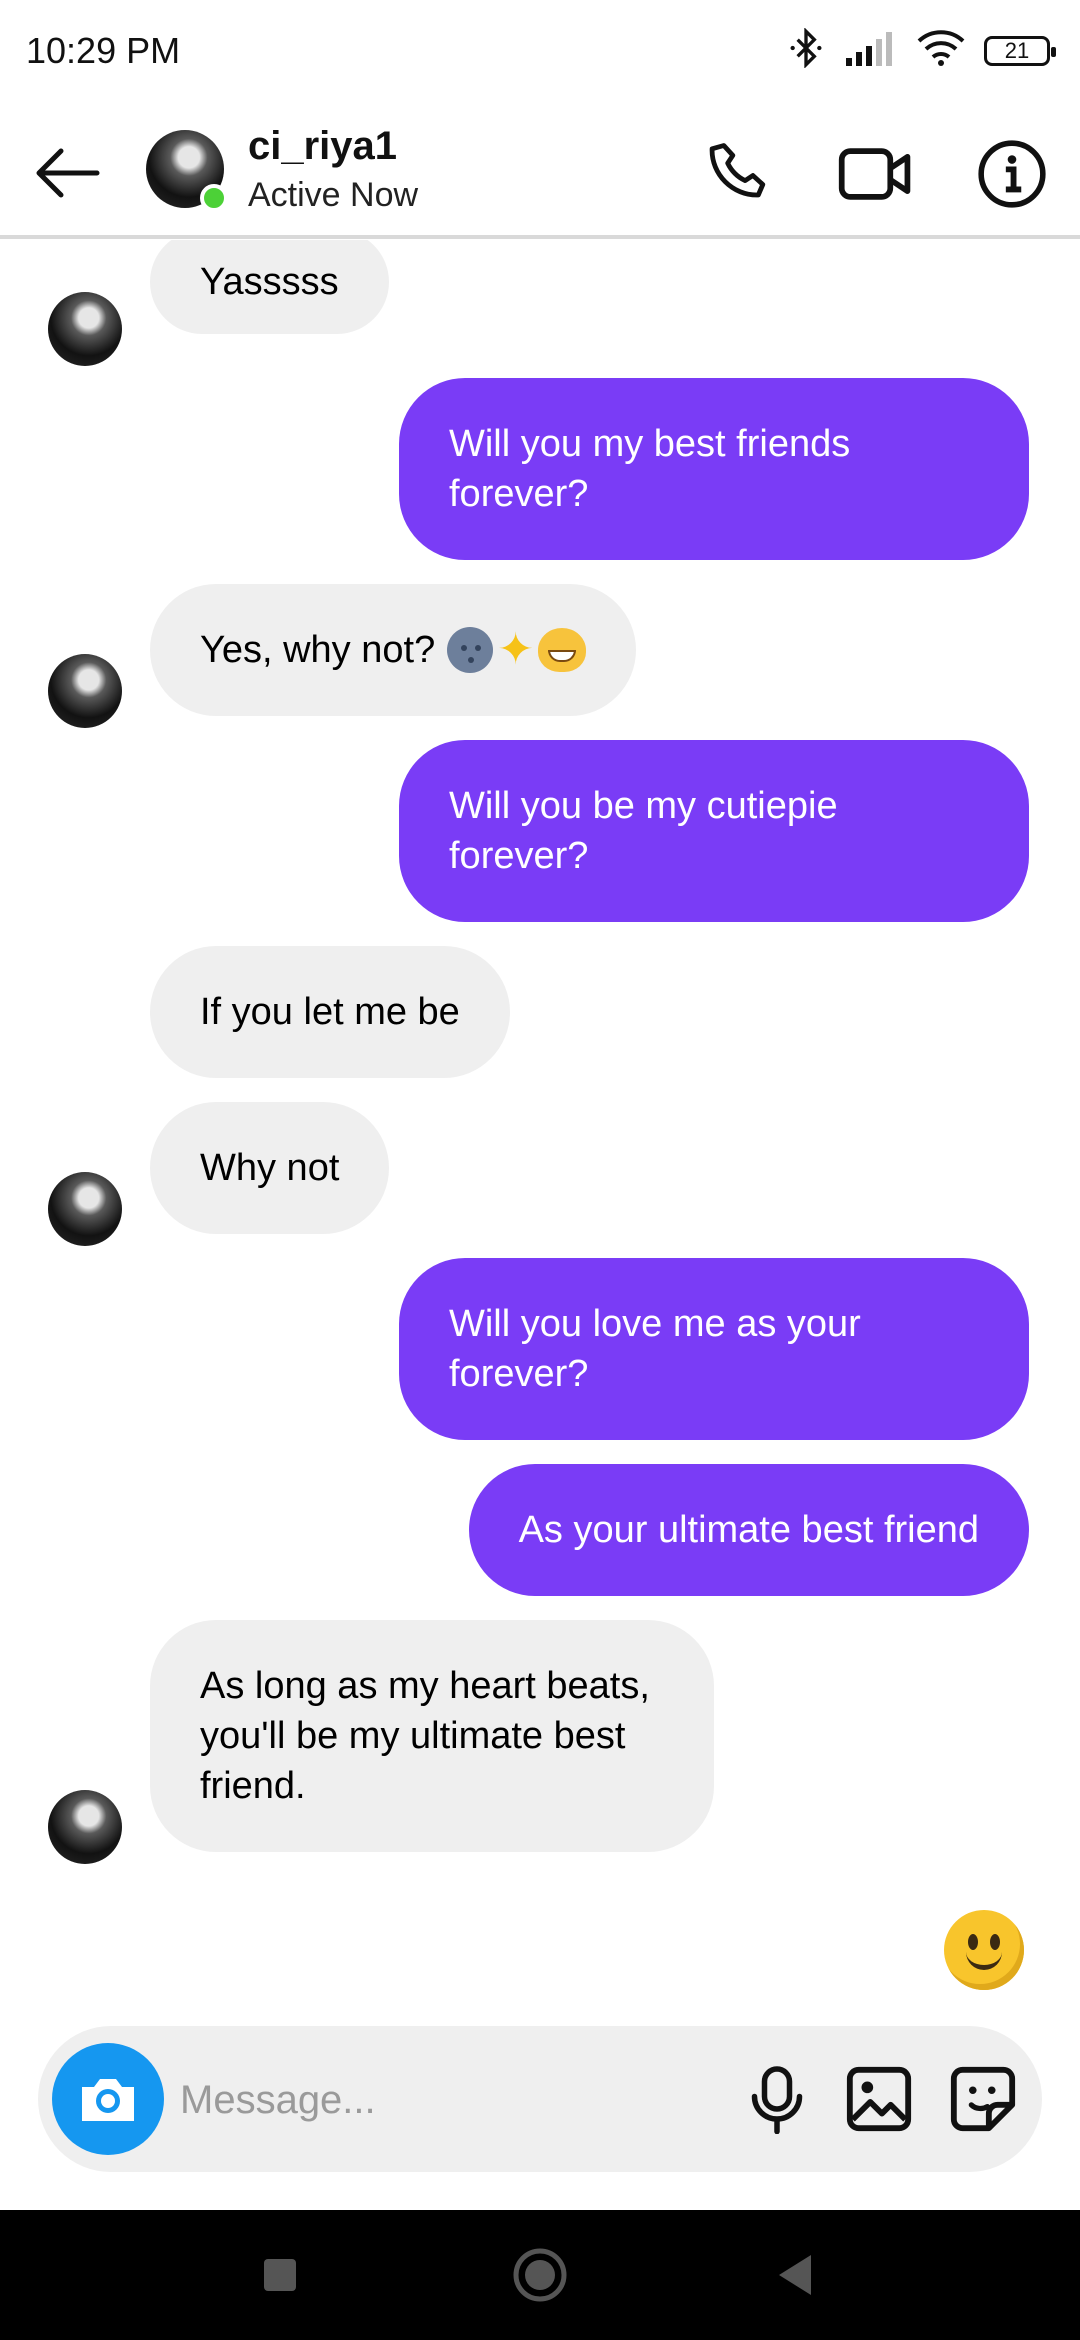  What do you see at coordinates (270, 1168) in the screenshot?
I see `incoming-message: Why not` at bounding box center [270, 1168].